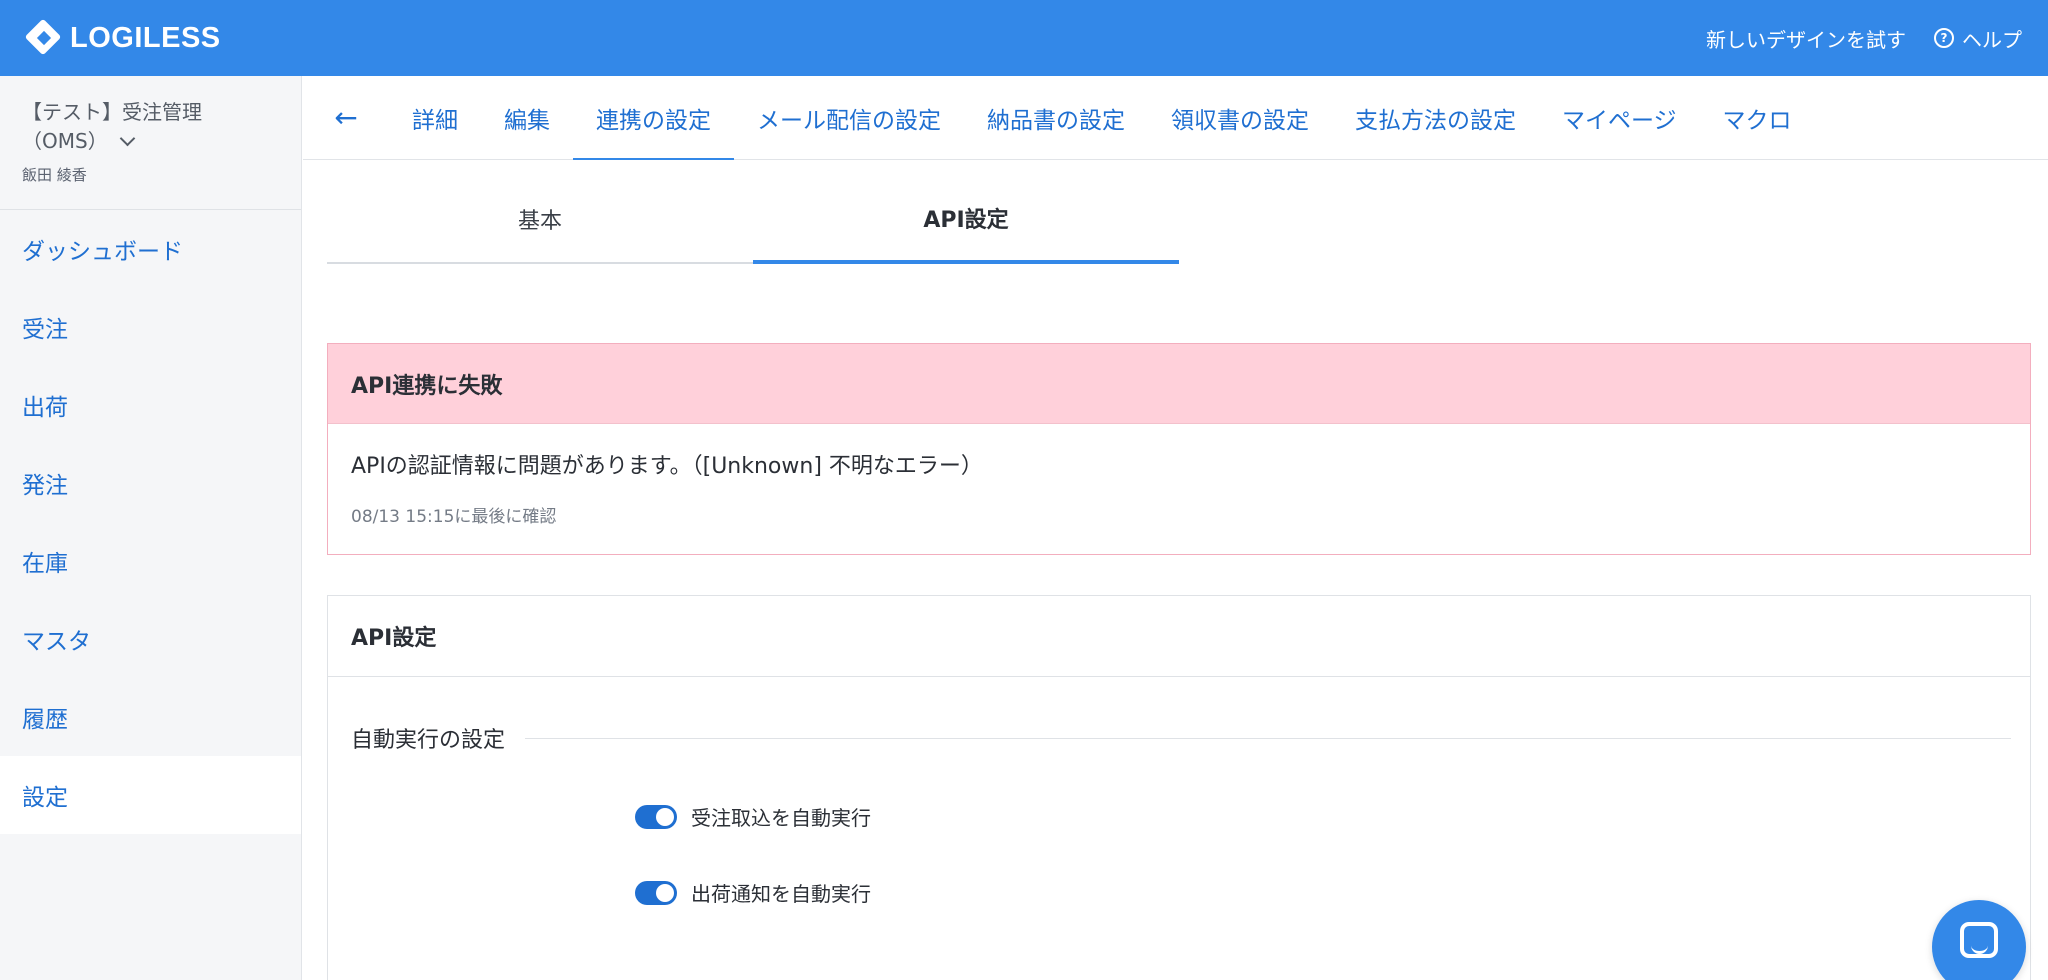  Describe the element at coordinates (454, 517) in the screenshot. I see `alert-checked-at: 08/13 15:15に最後に確認` at that location.